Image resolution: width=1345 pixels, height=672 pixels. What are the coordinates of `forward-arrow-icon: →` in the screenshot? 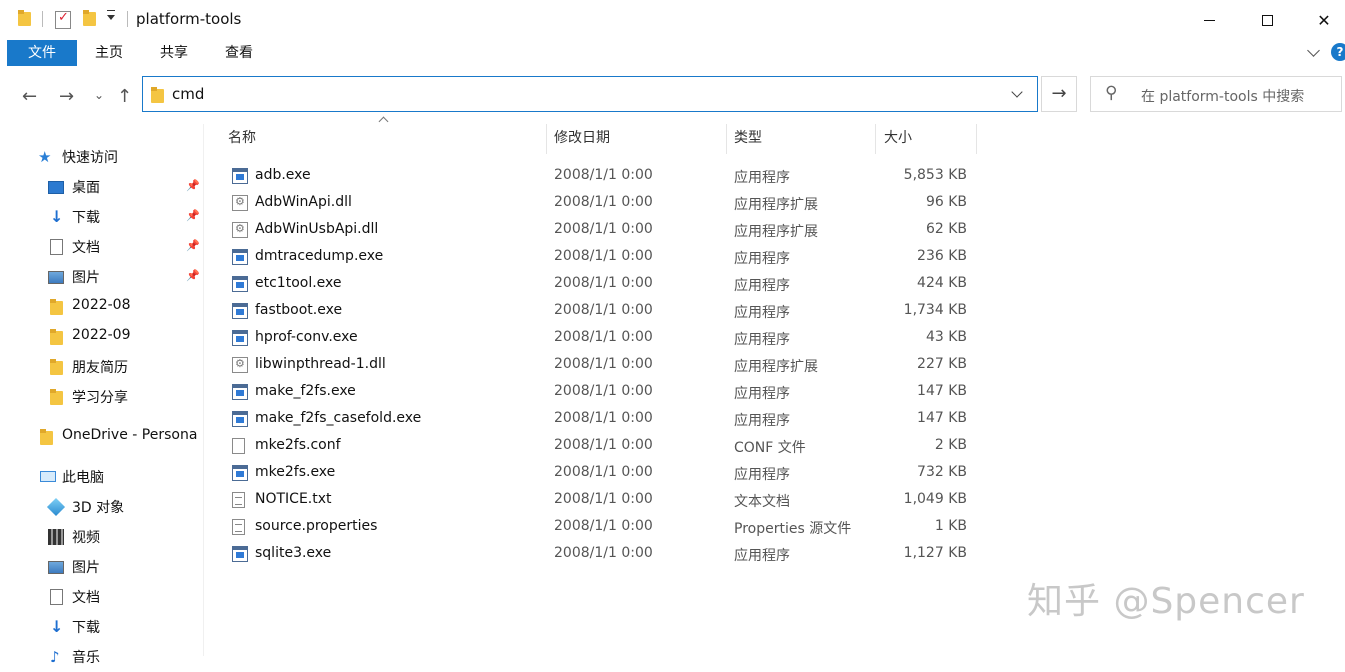 It's located at (66, 96).